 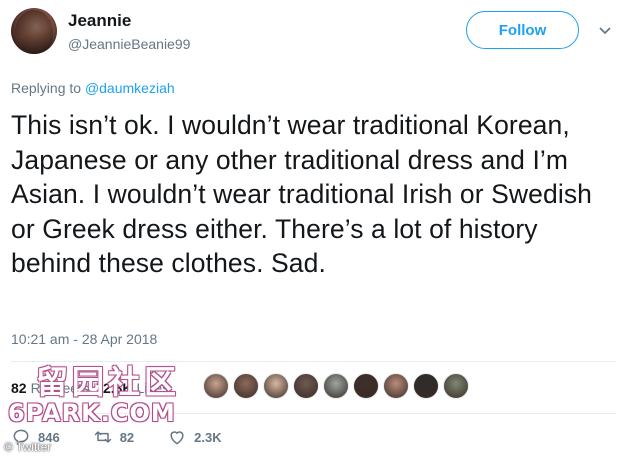 I want to click on author-name: Jeannie, so click(x=99, y=21).